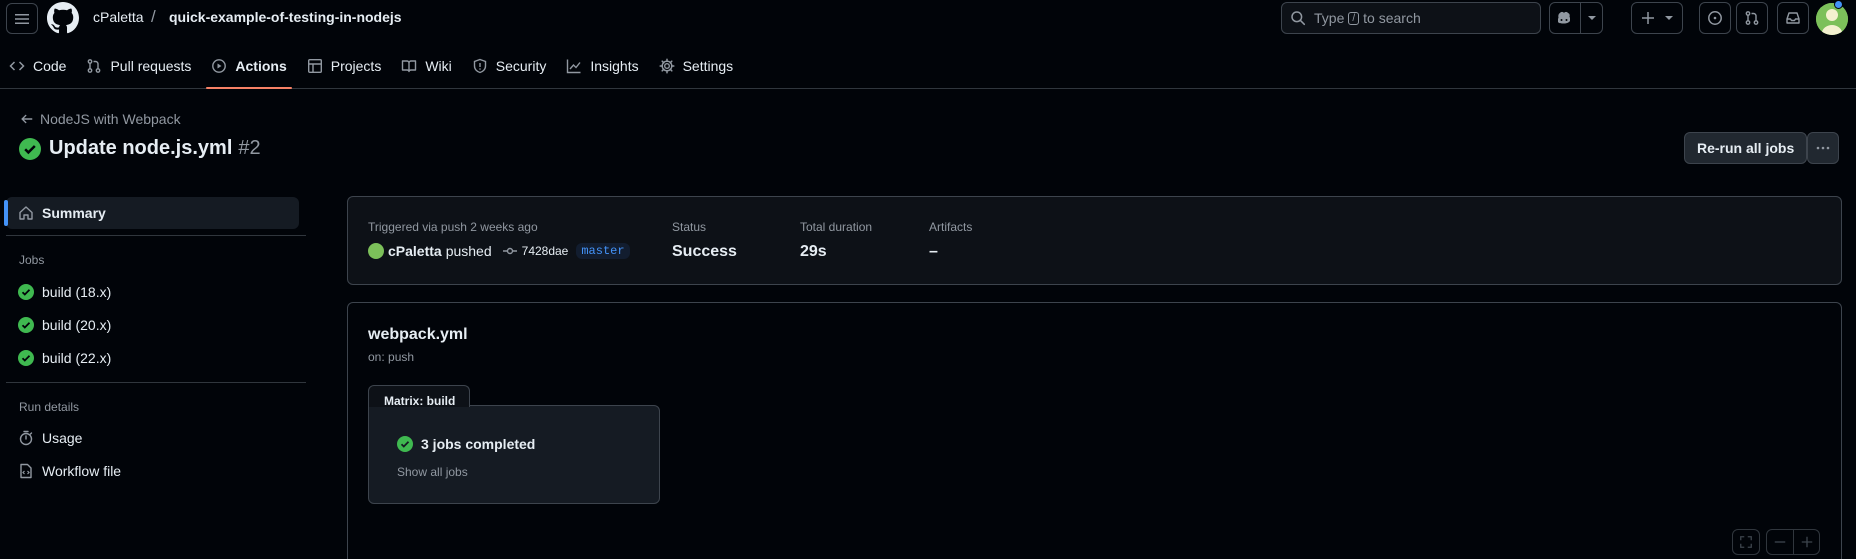  Describe the element at coordinates (17, 66) in the screenshot. I see `code-icon` at that location.